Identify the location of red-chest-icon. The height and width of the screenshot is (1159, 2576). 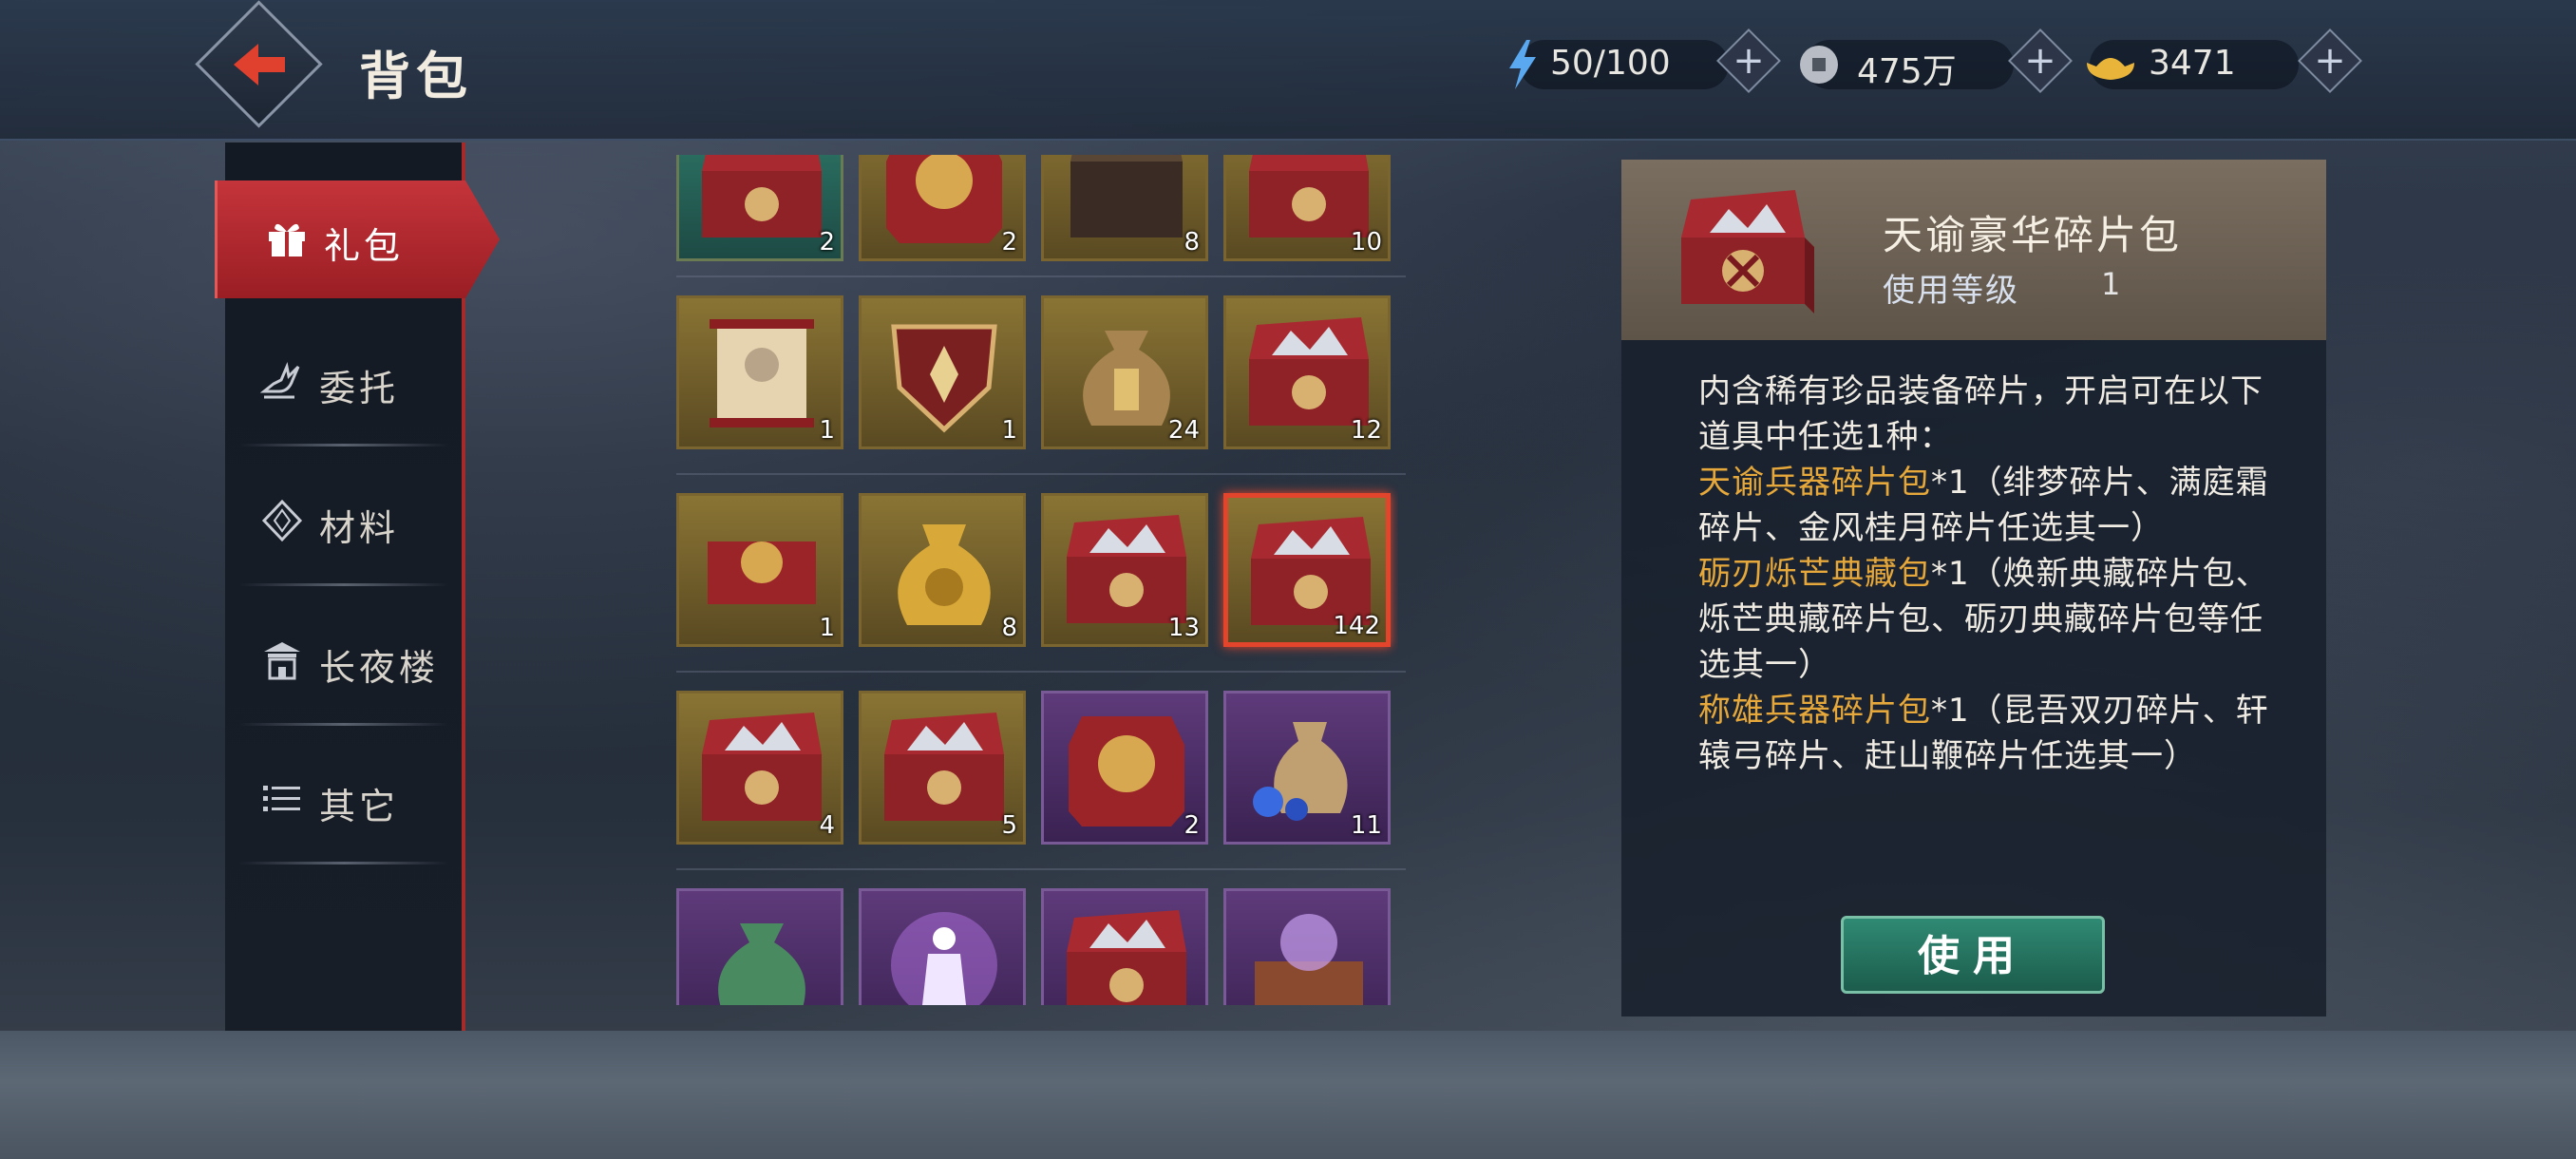
(762, 196).